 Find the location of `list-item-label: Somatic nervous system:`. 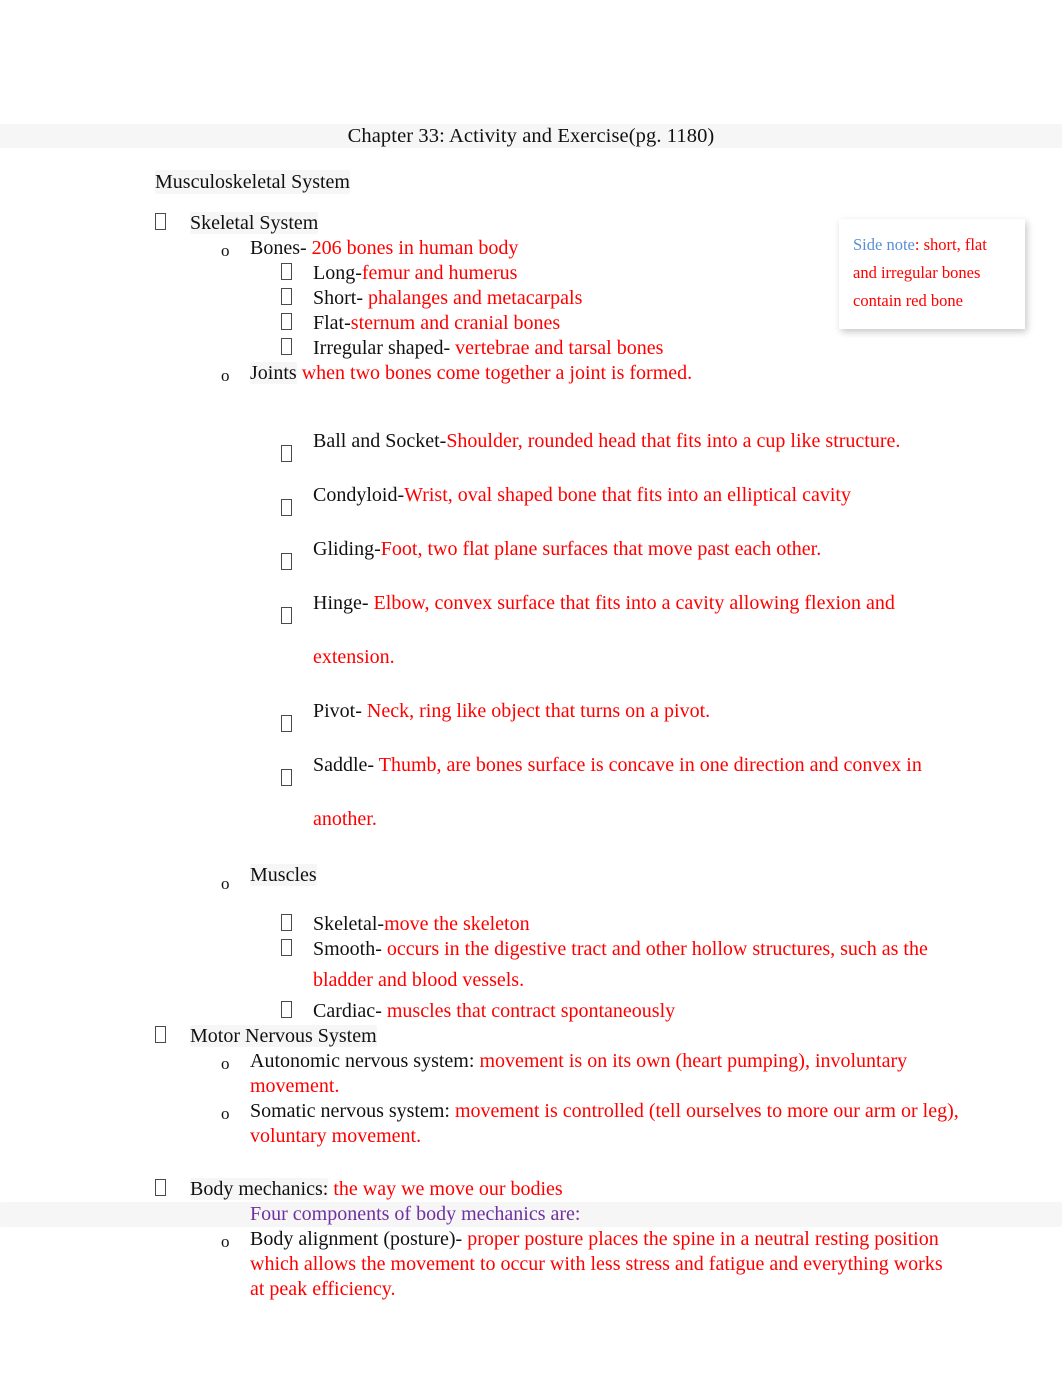

list-item-label: Somatic nervous system: is located at coordinates (350, 1111).